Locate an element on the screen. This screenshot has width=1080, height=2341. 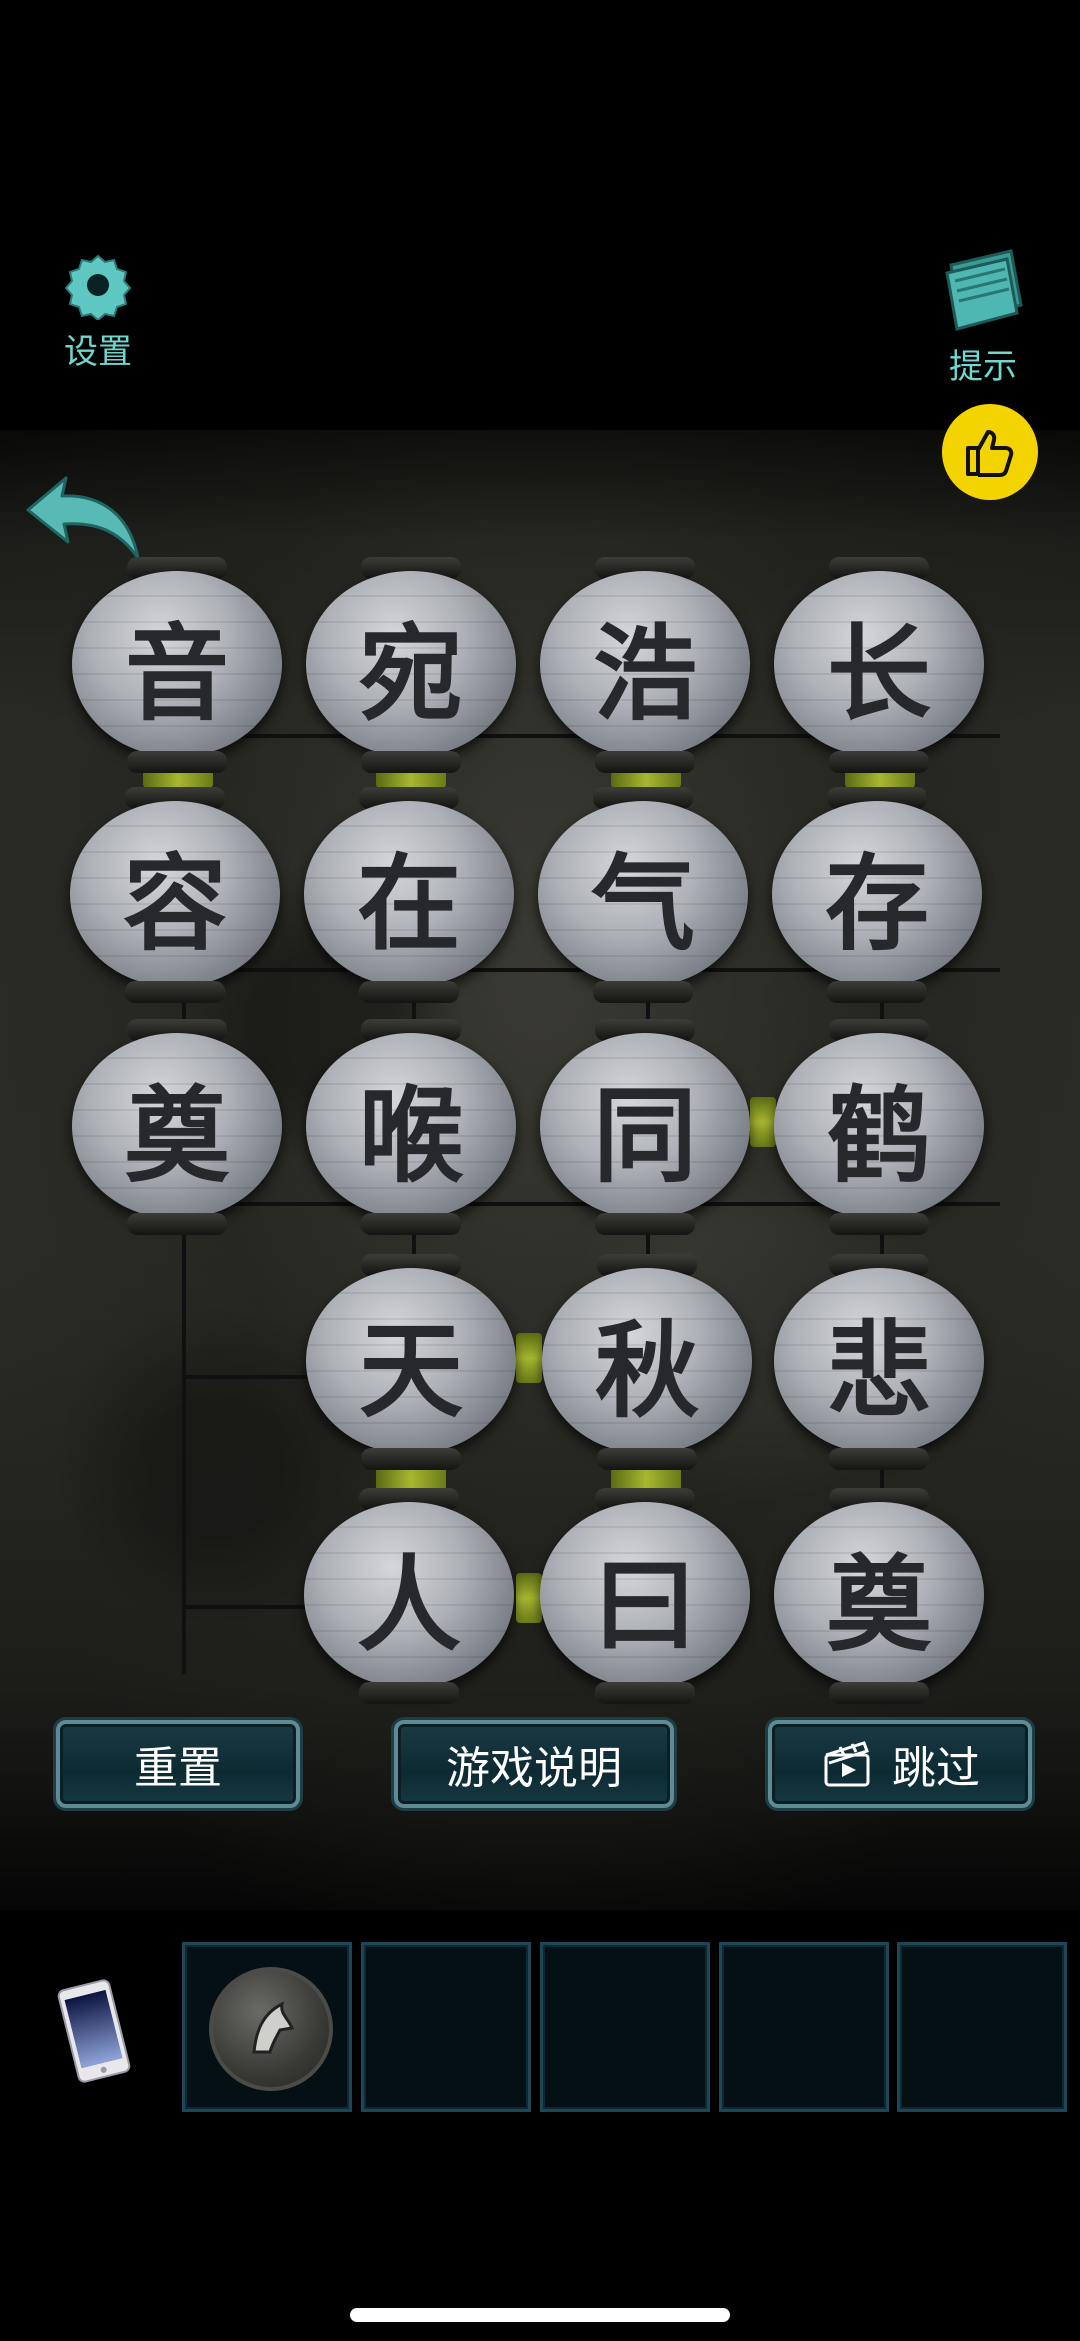
lantern-r5-c4: 奠 is located at coordinates (879, 1596).